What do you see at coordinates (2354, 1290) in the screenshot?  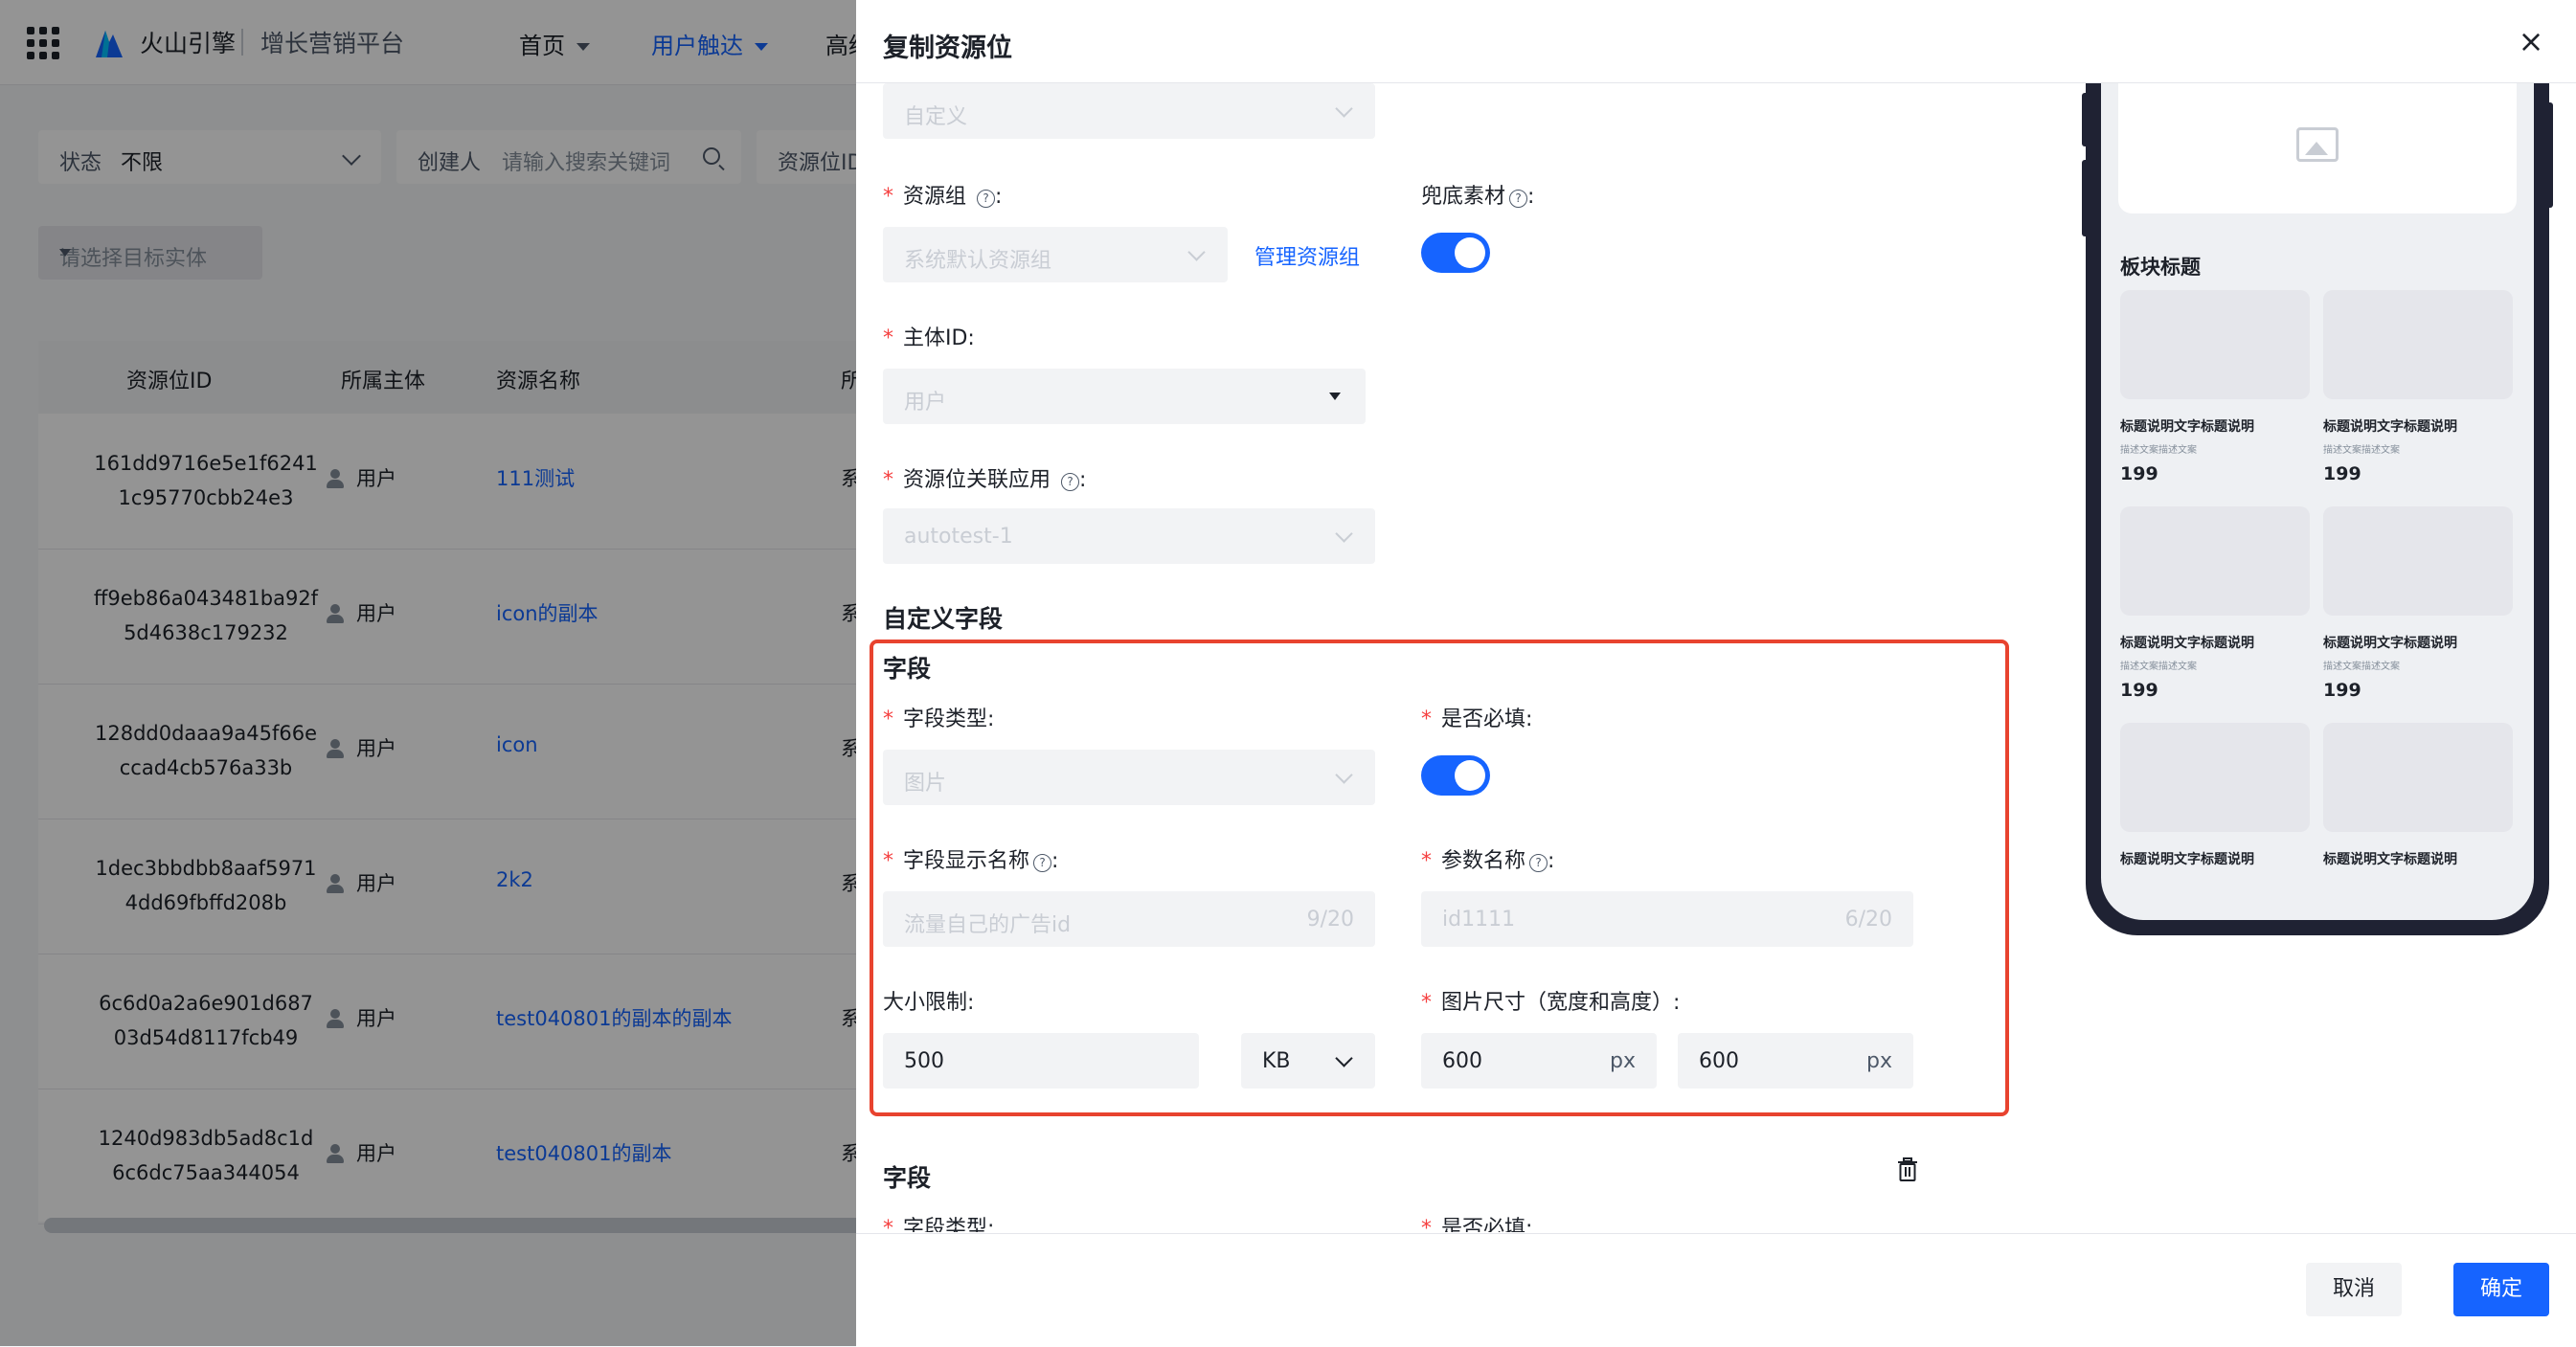 I see `cancel-button: 取消` at bounding box center [2354, 1290].